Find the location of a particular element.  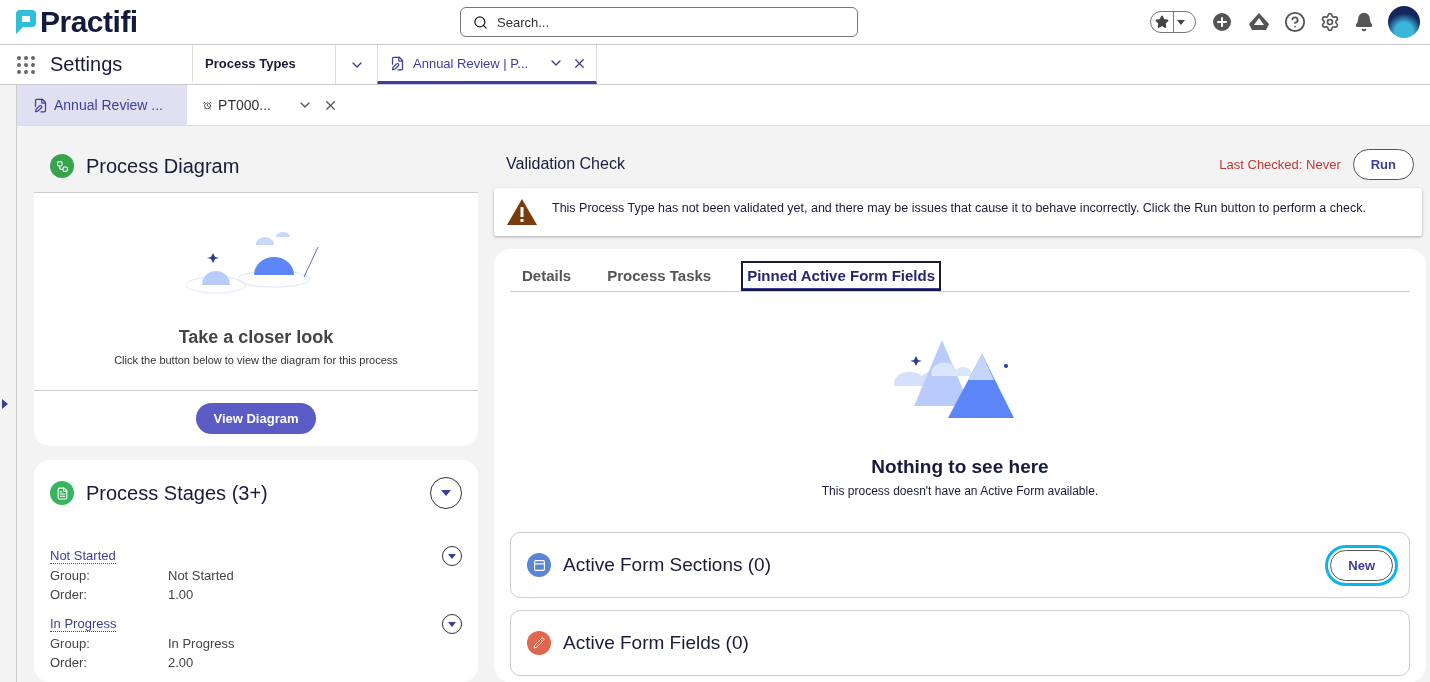

field-value: Not Started is located at coordinates (201, 576).